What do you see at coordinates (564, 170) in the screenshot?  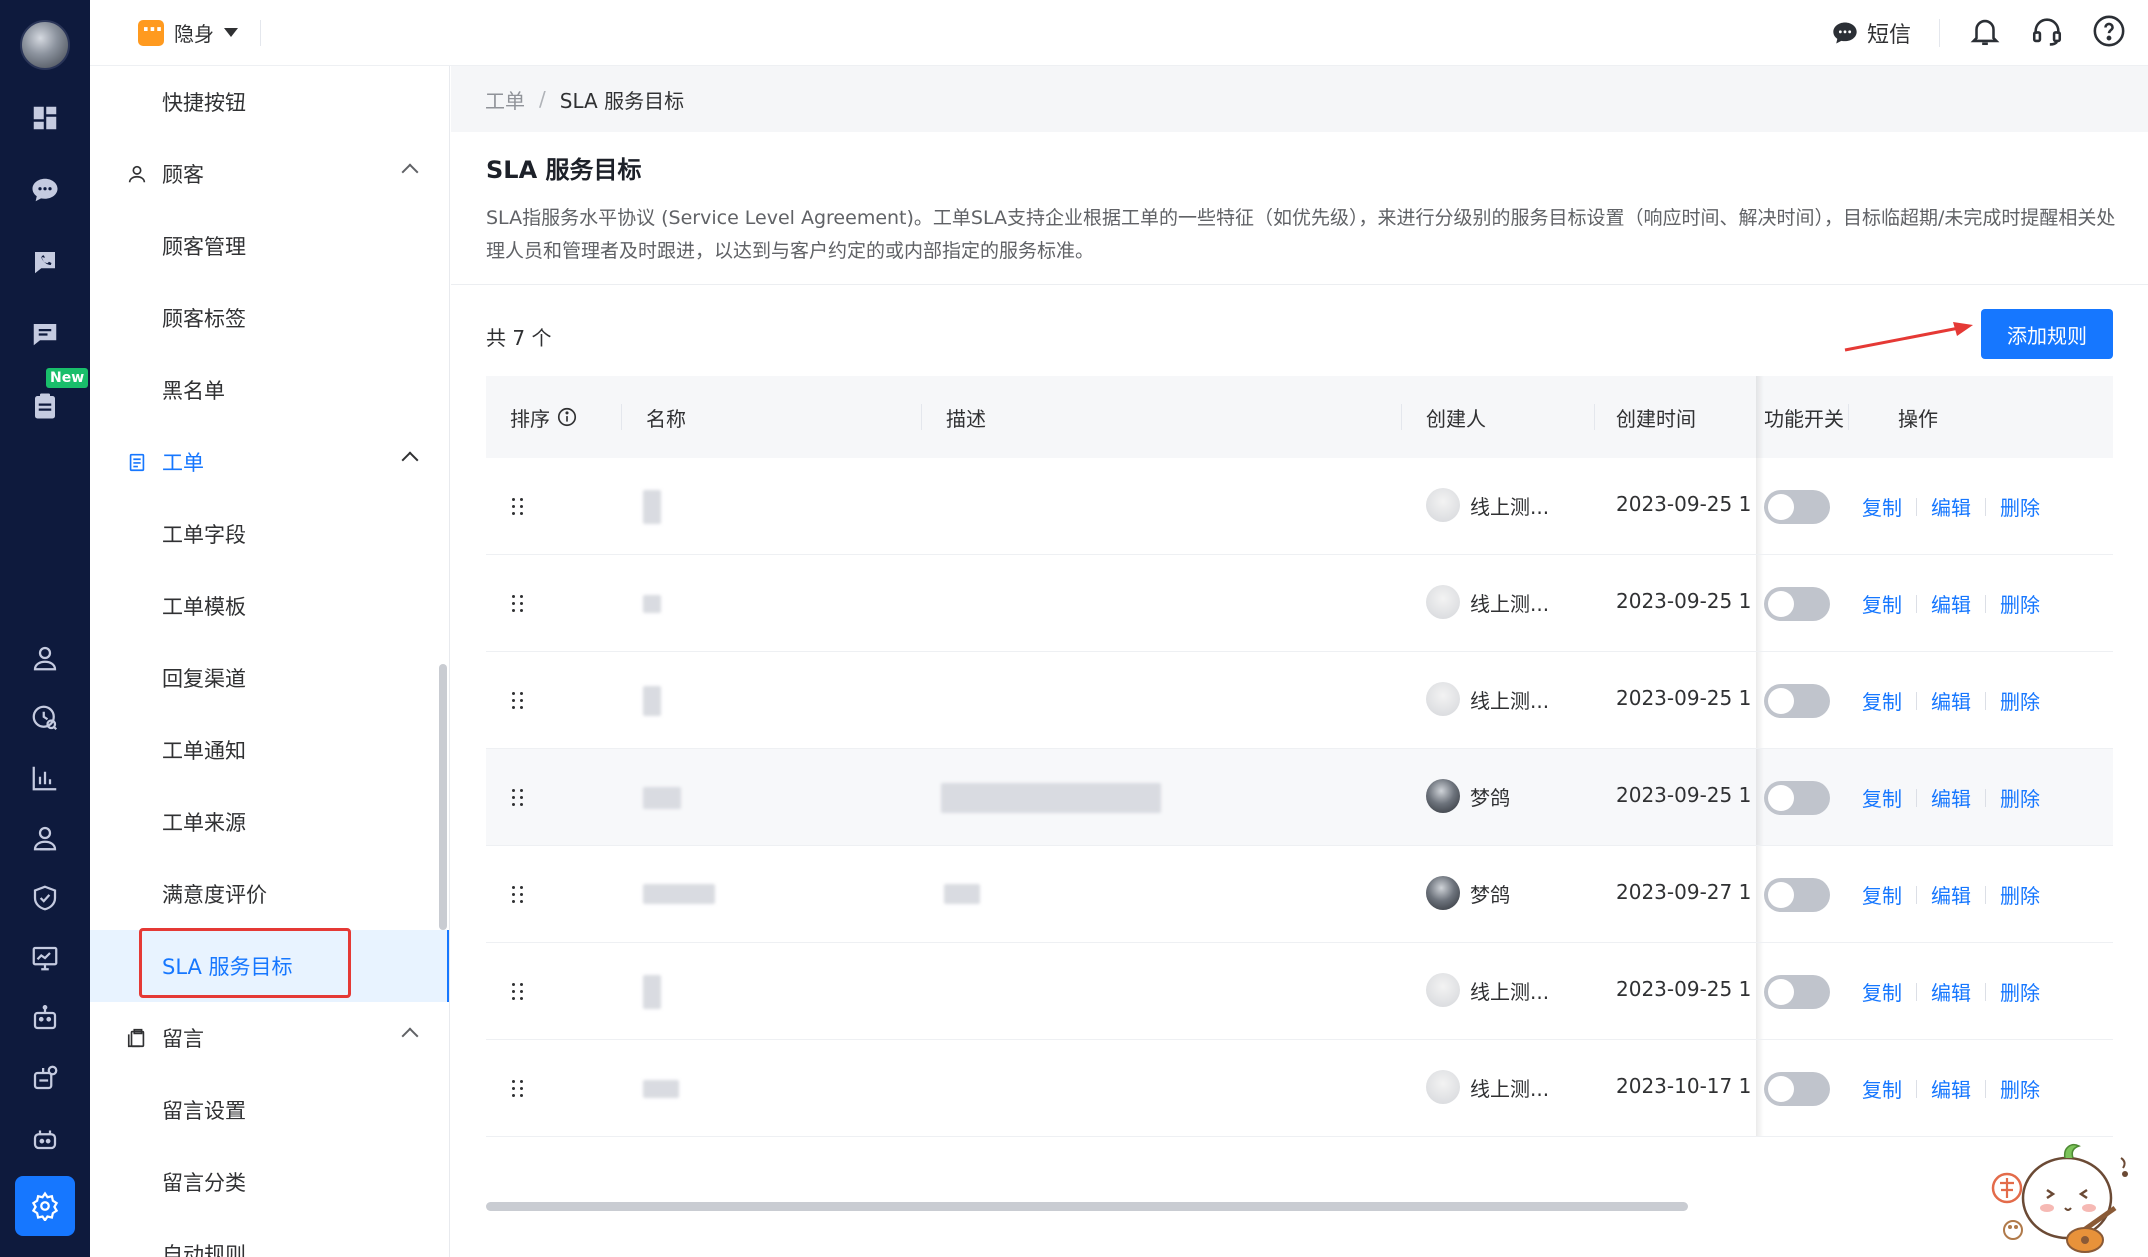 I see `page-title: SLA 服务目标` at bounding box center [564, 170].